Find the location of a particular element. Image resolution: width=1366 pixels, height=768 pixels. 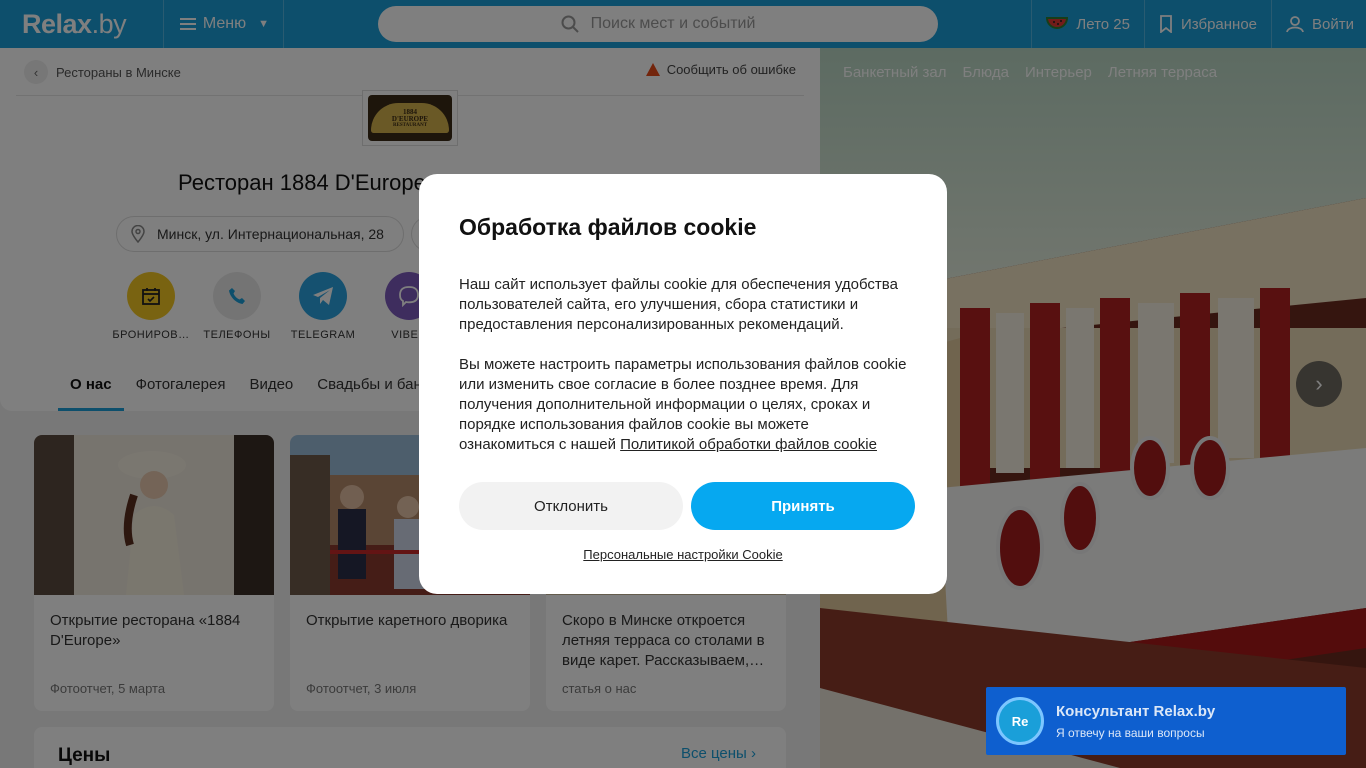

consultant-title: Консультант Relax.by is located at coordinates (1136, 711).